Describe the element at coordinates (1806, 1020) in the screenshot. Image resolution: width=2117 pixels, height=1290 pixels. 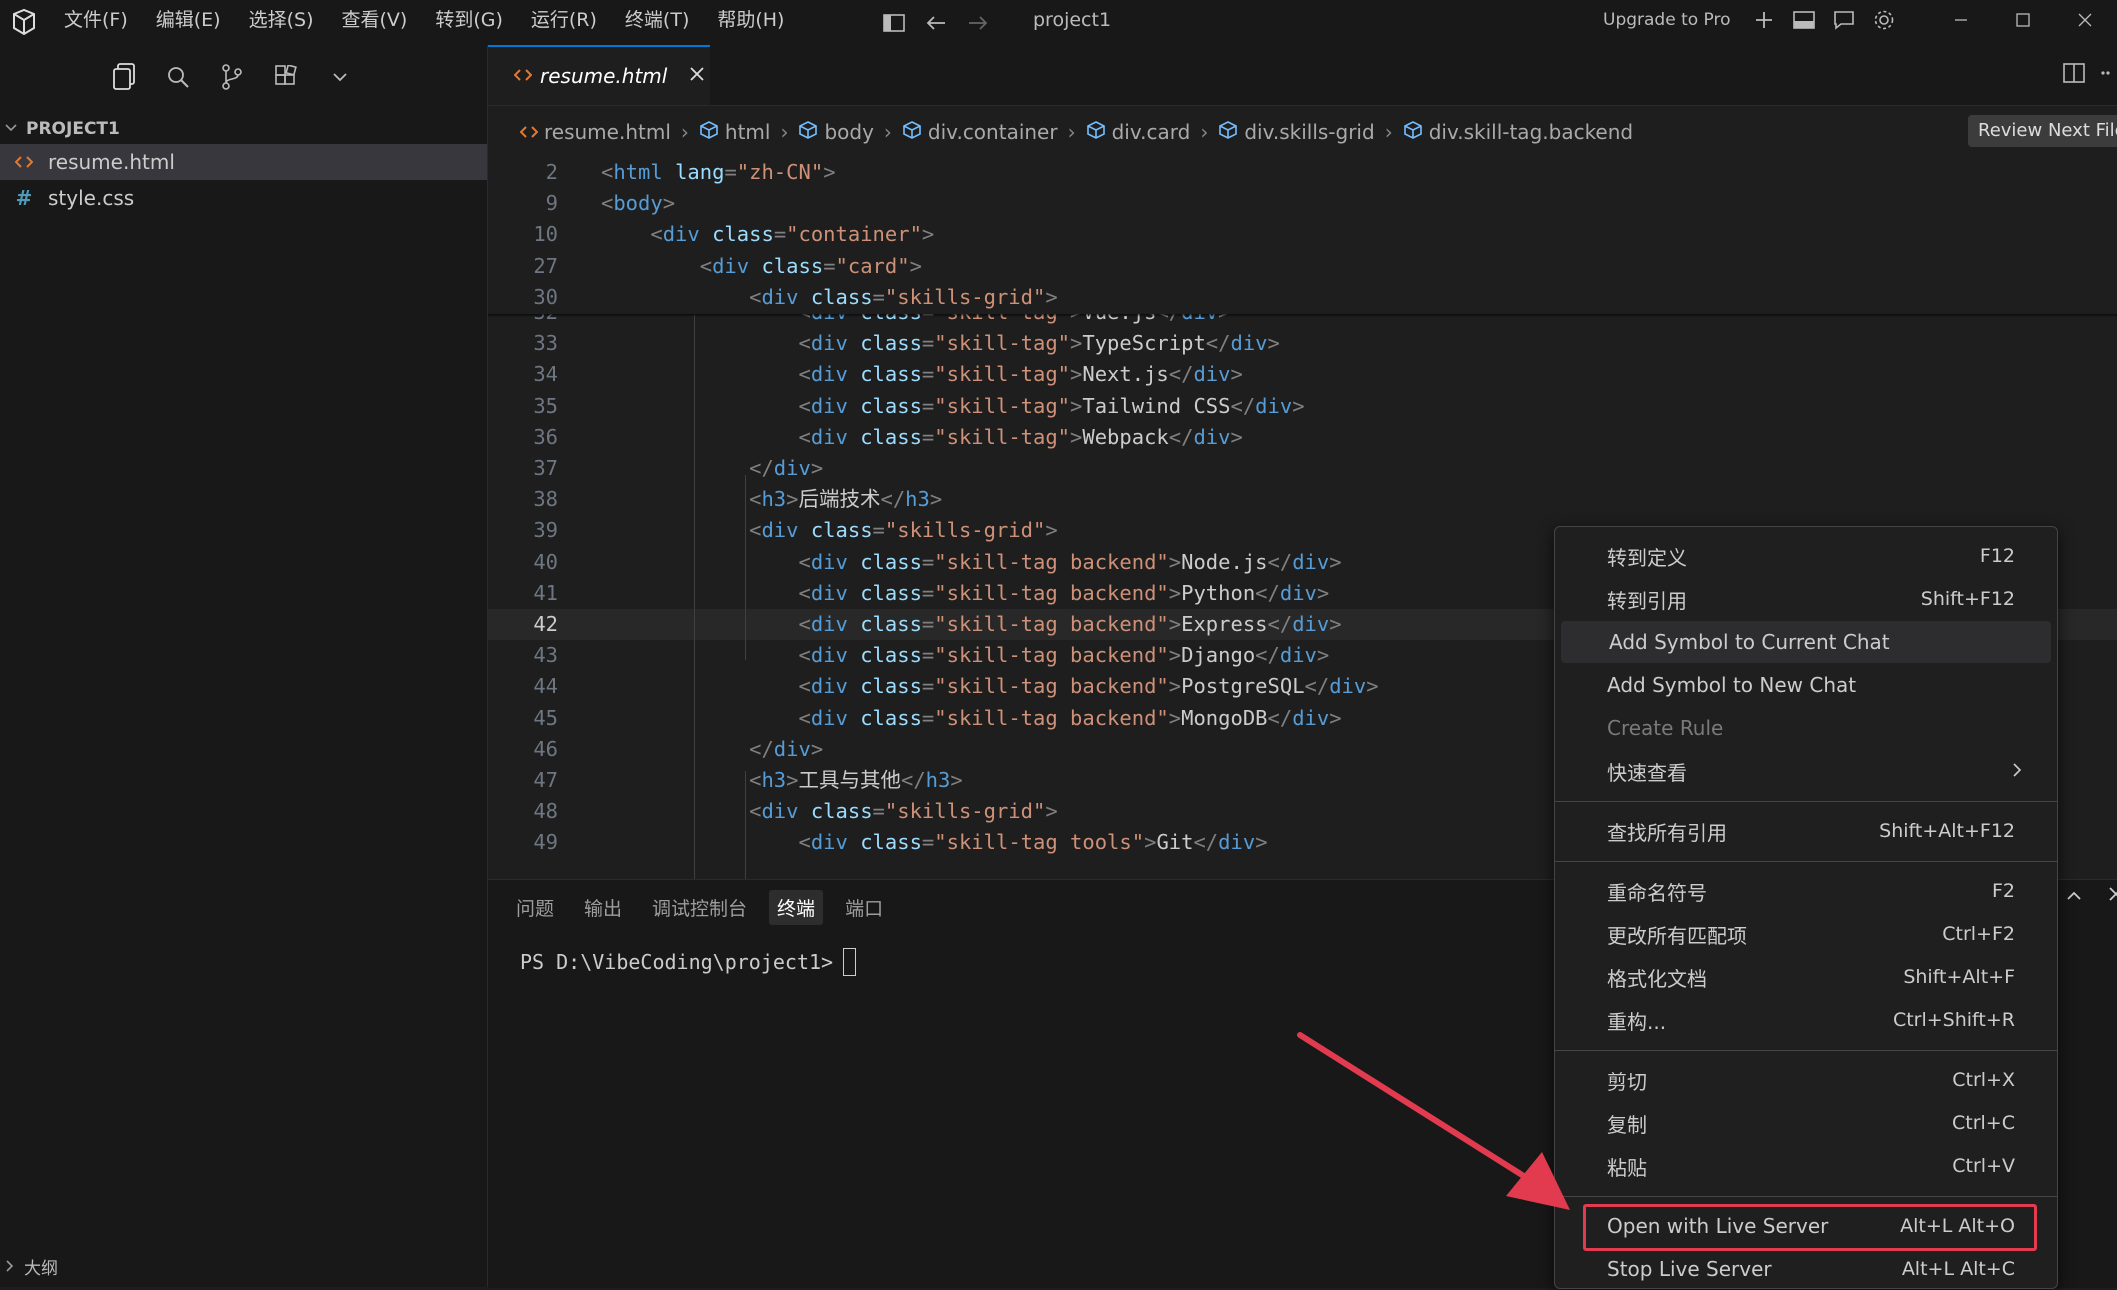
I see `context-menu-item: 重构... Ctrl+Shift+R` at that location.